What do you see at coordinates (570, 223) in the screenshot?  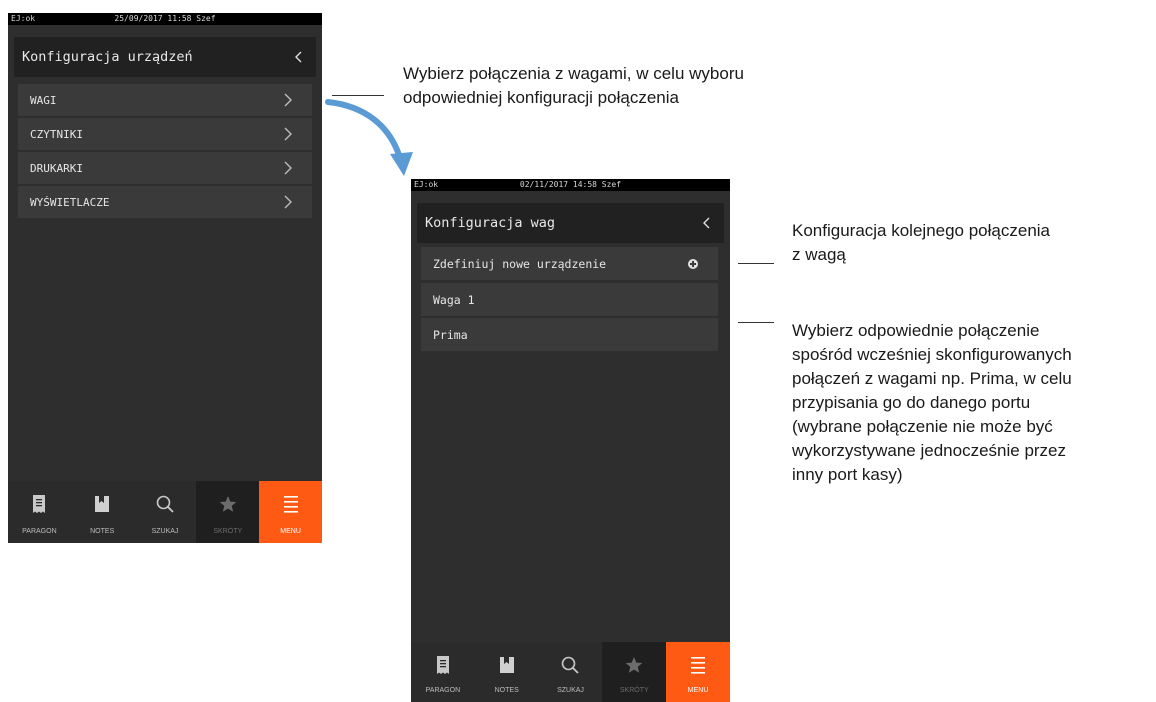 I see `screen-header: Konfiguracja wag` at bounding box center [570, 223].